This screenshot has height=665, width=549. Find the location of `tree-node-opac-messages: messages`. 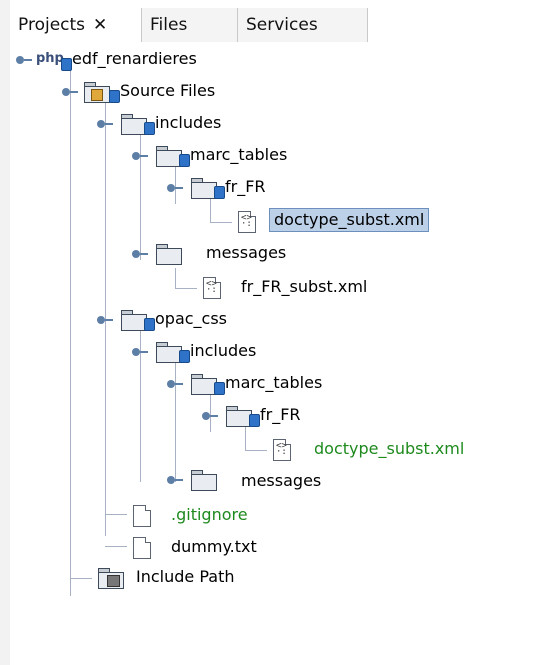

tree-node-opac-messages: messages is located at coordinates (270, 482).